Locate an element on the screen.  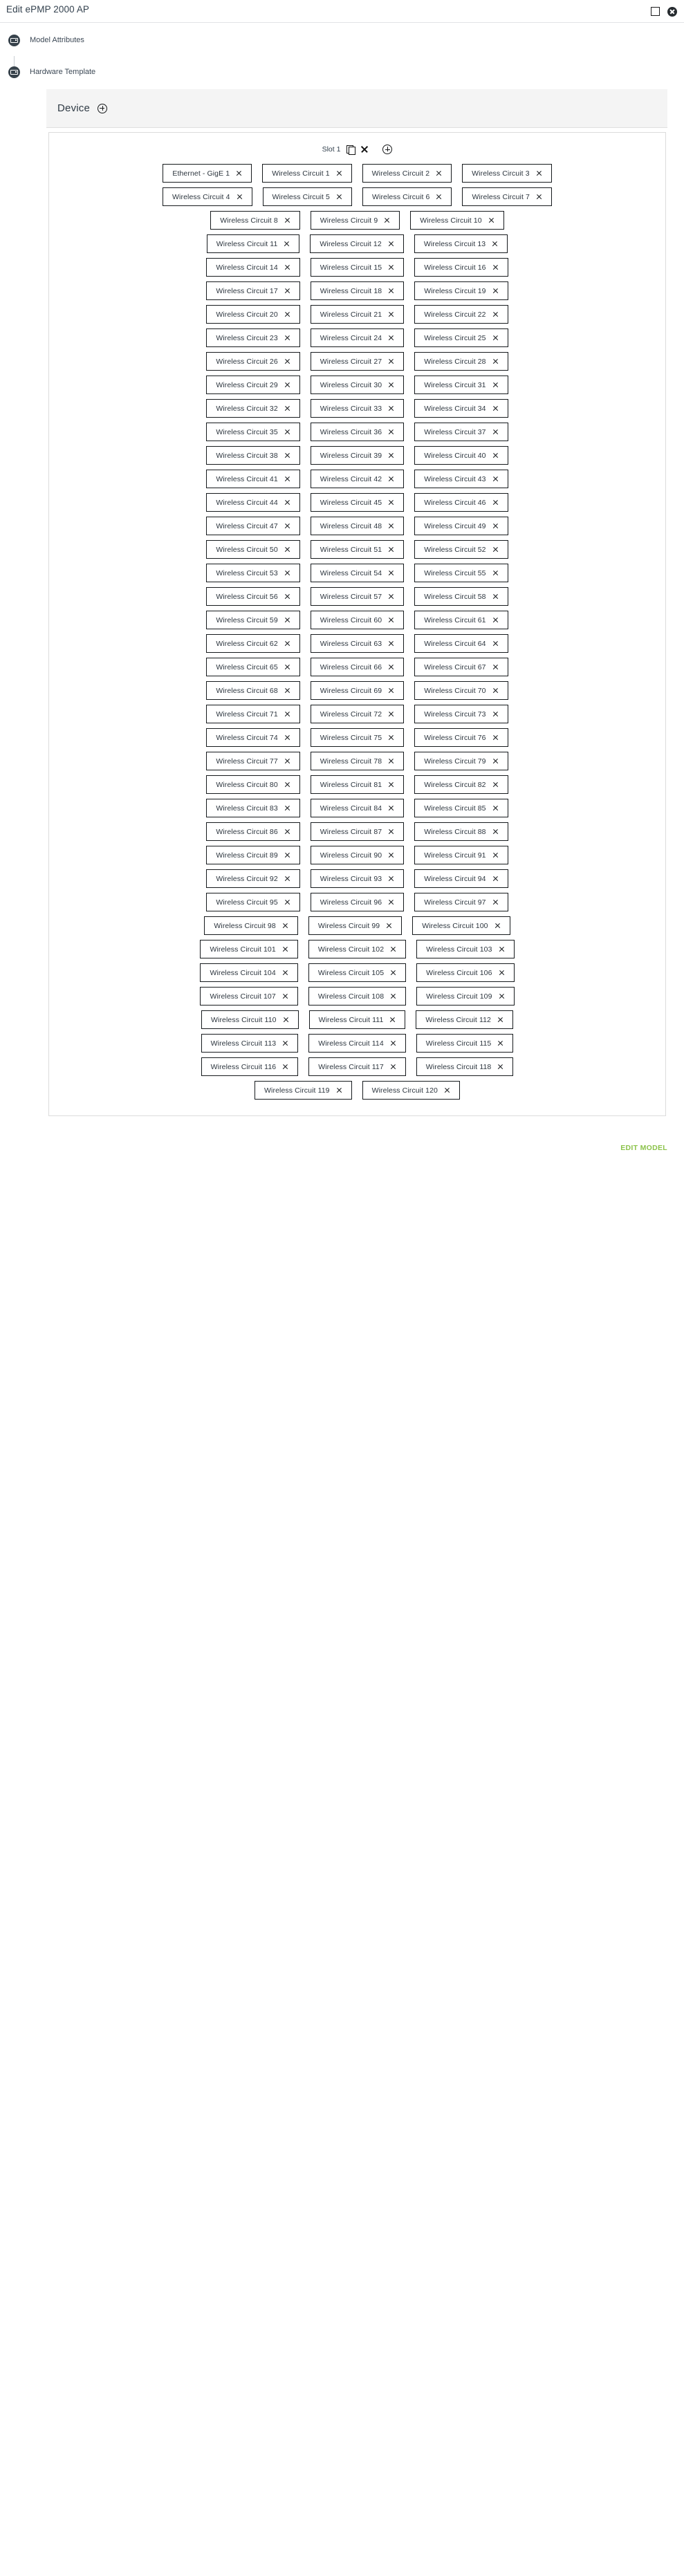
port-chip: Wireless Circuit 45 is located at coordinates (358, 503).